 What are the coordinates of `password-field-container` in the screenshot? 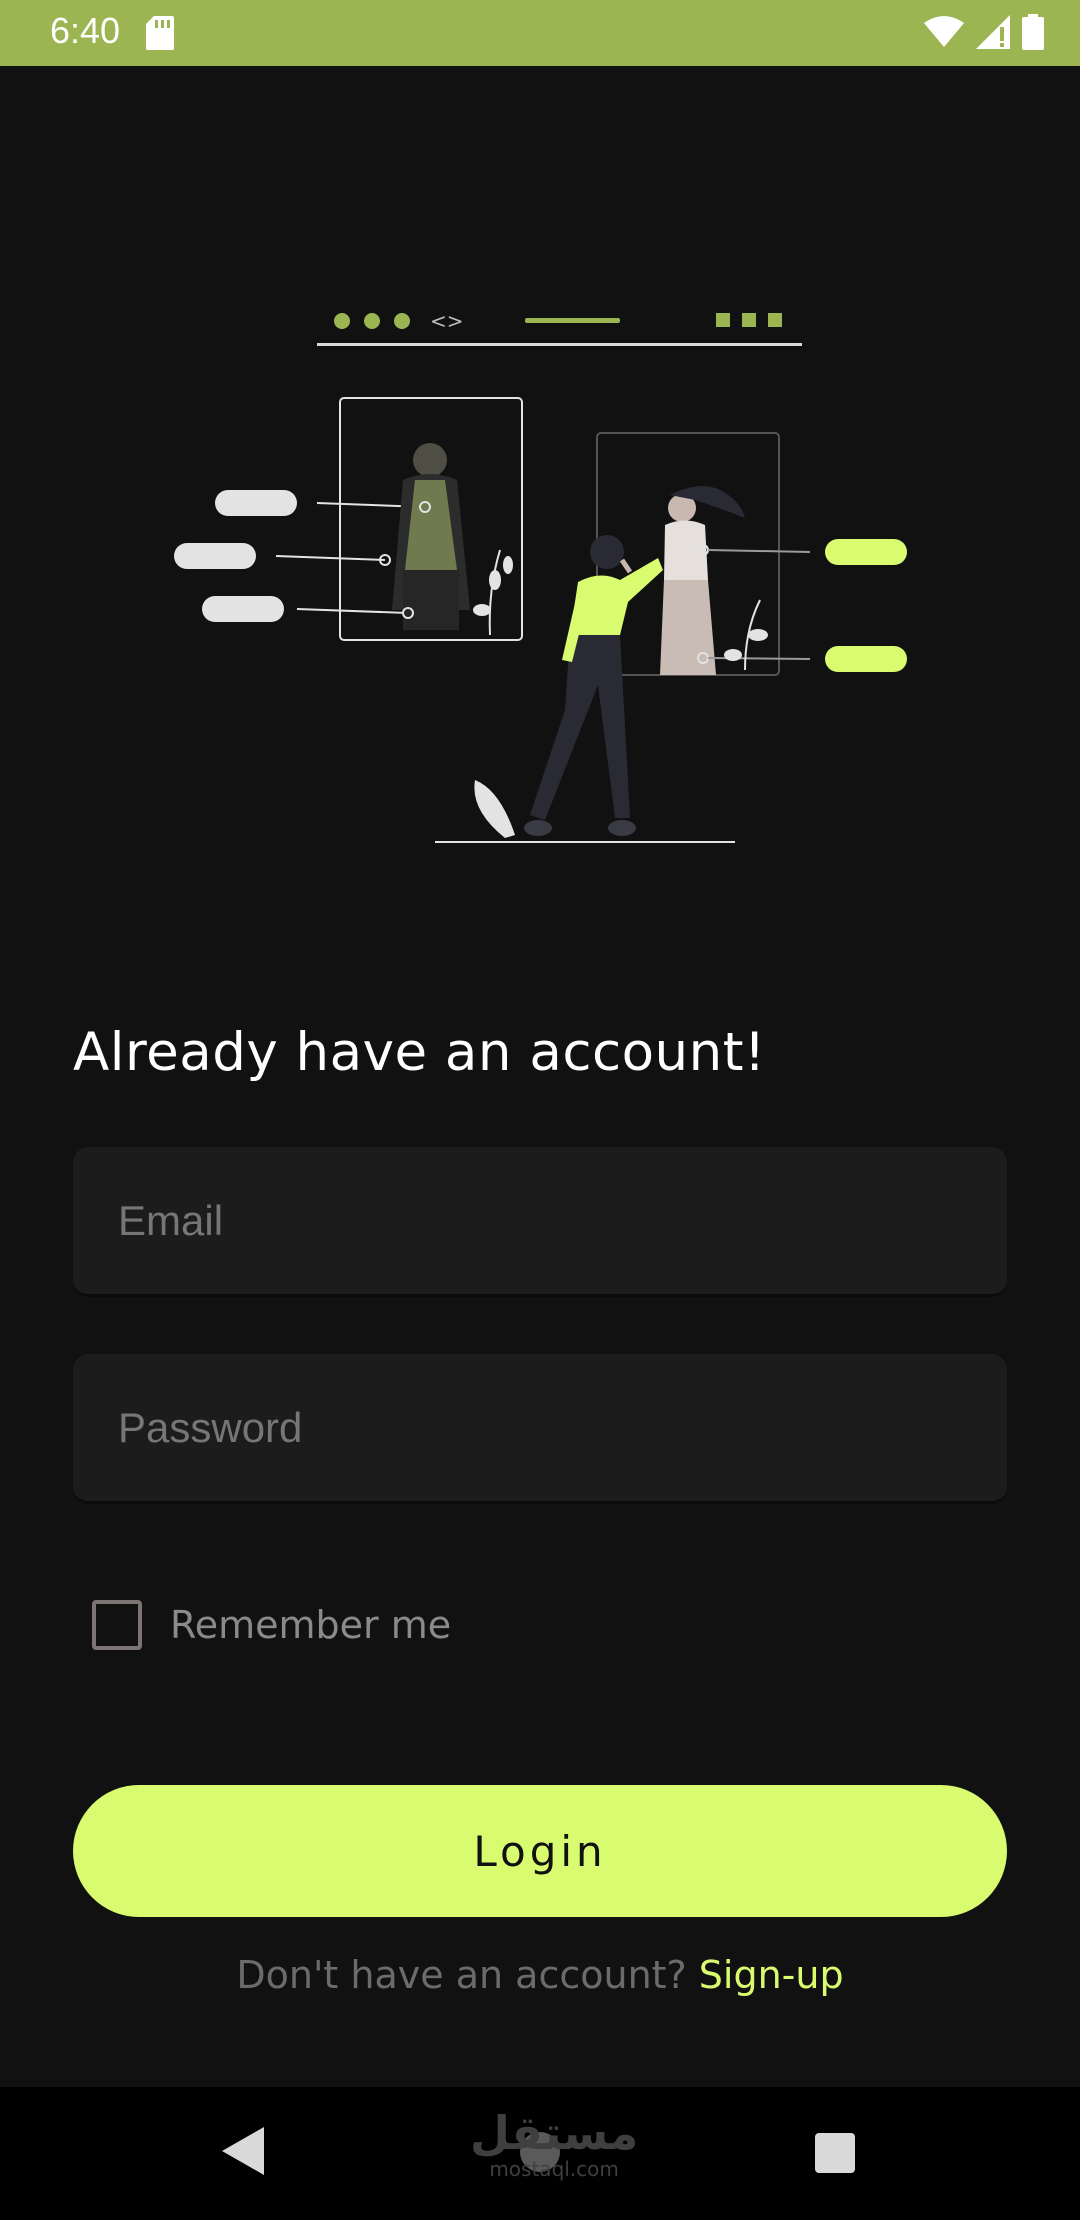 It's located at (540, 1429).